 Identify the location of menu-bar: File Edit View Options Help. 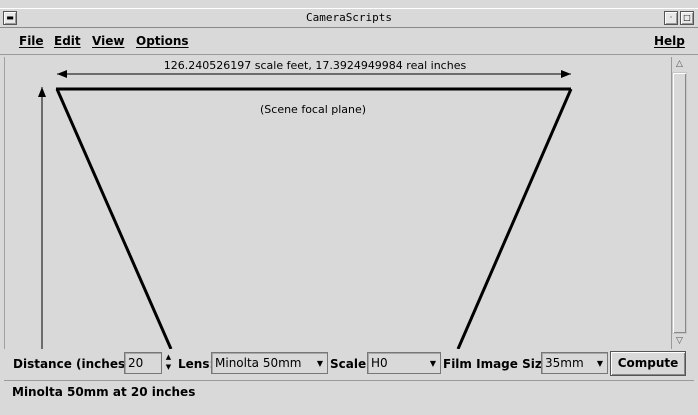
(349, 42).